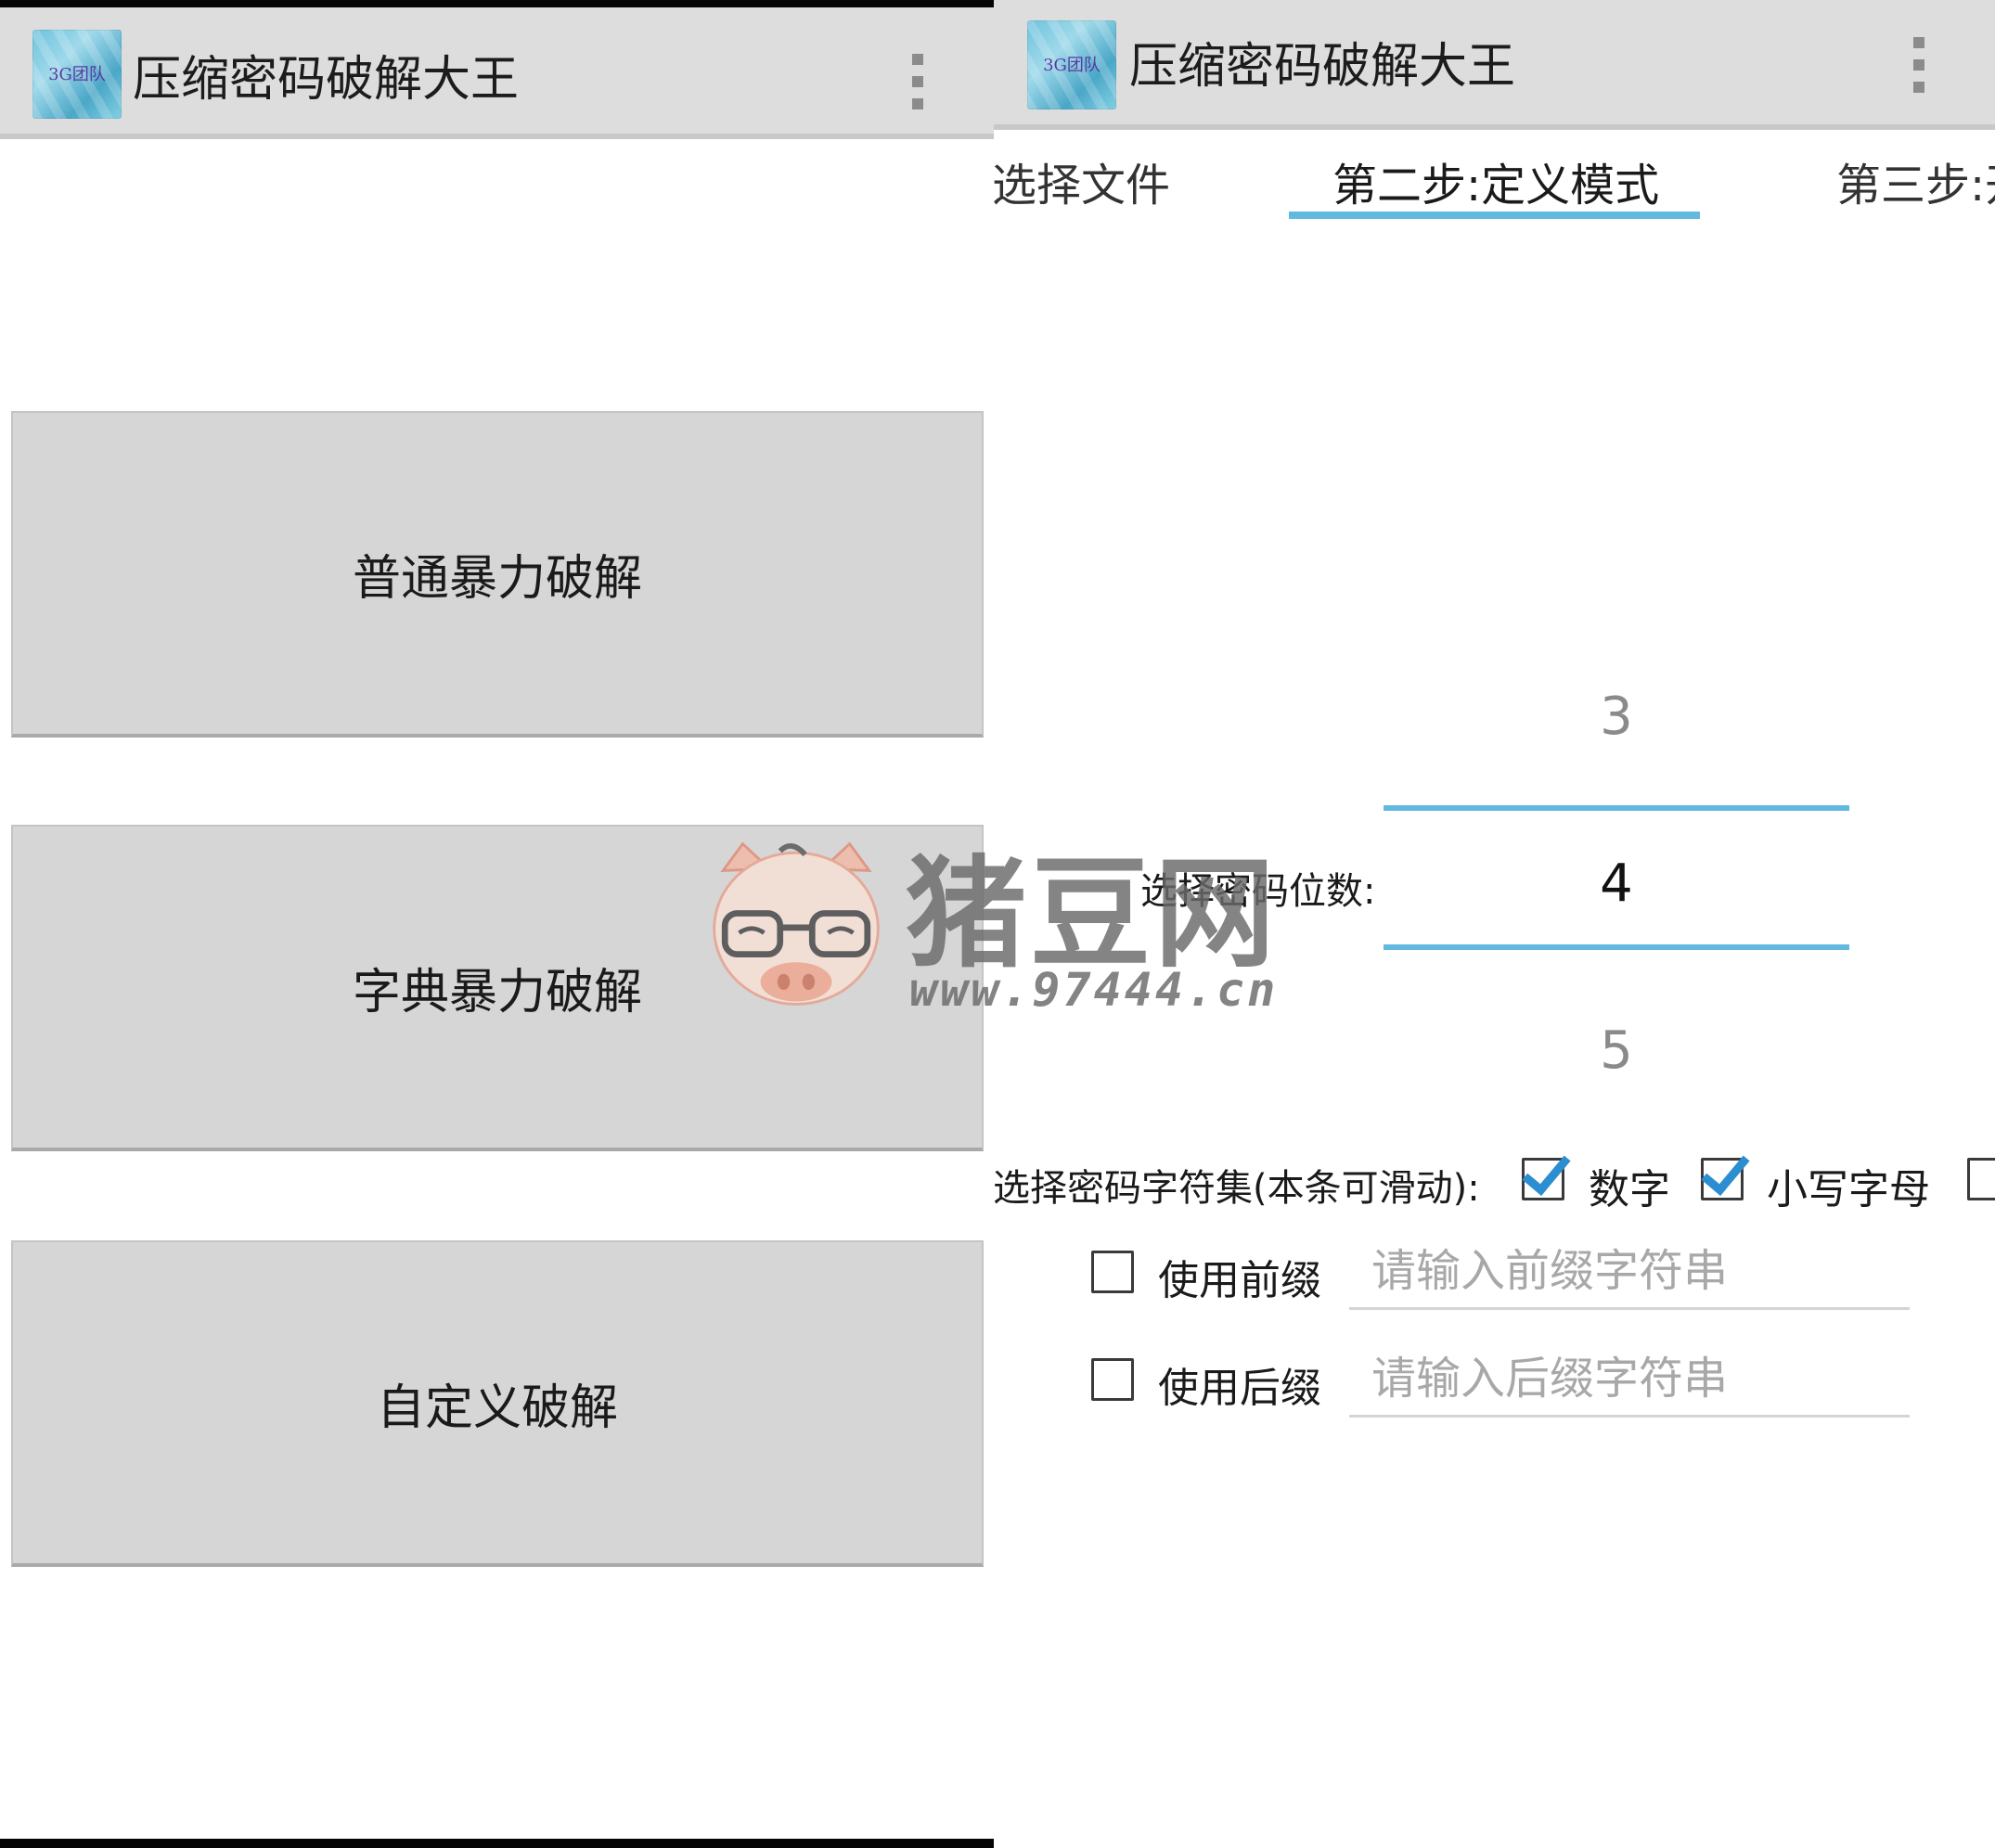 The height and width of the screenshot is (1848, 1995). I want to click on uppercase-checkbox, so click(1981, 1179).